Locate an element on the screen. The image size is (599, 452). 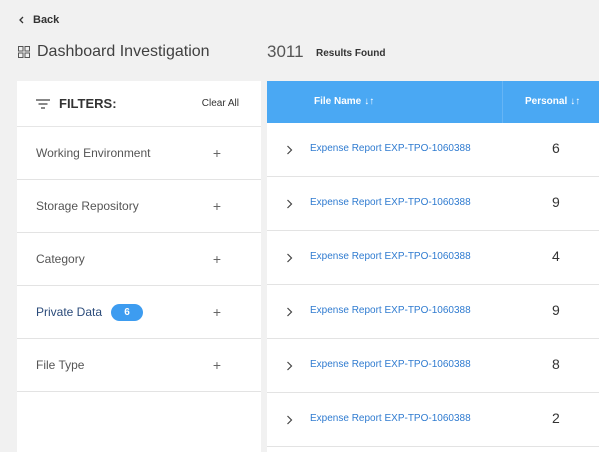
count-badge: 6 is located at coordinates (127, 312).